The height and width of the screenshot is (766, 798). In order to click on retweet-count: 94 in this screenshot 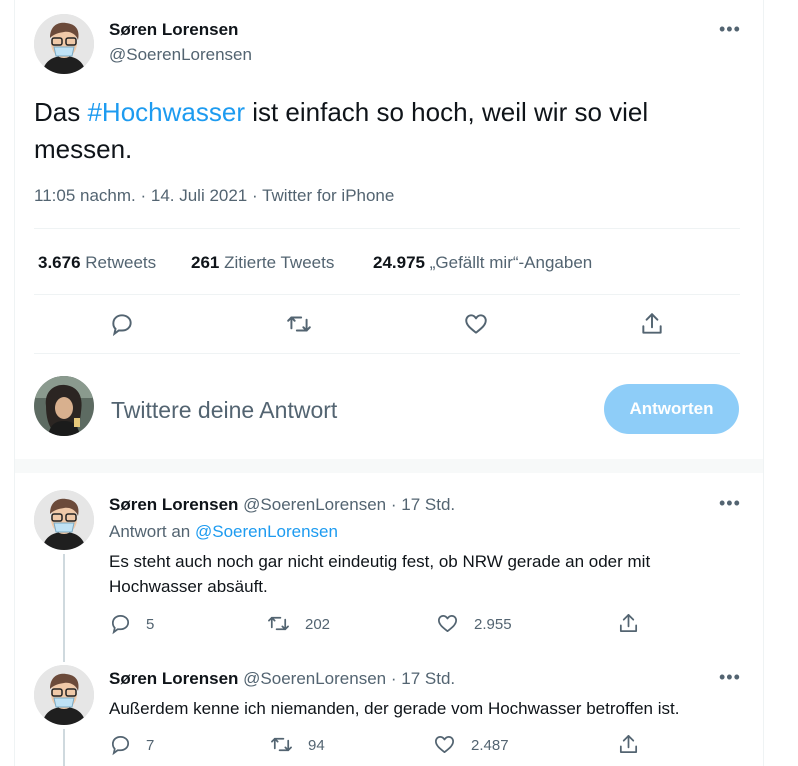, I will do `click(316, 745)`.